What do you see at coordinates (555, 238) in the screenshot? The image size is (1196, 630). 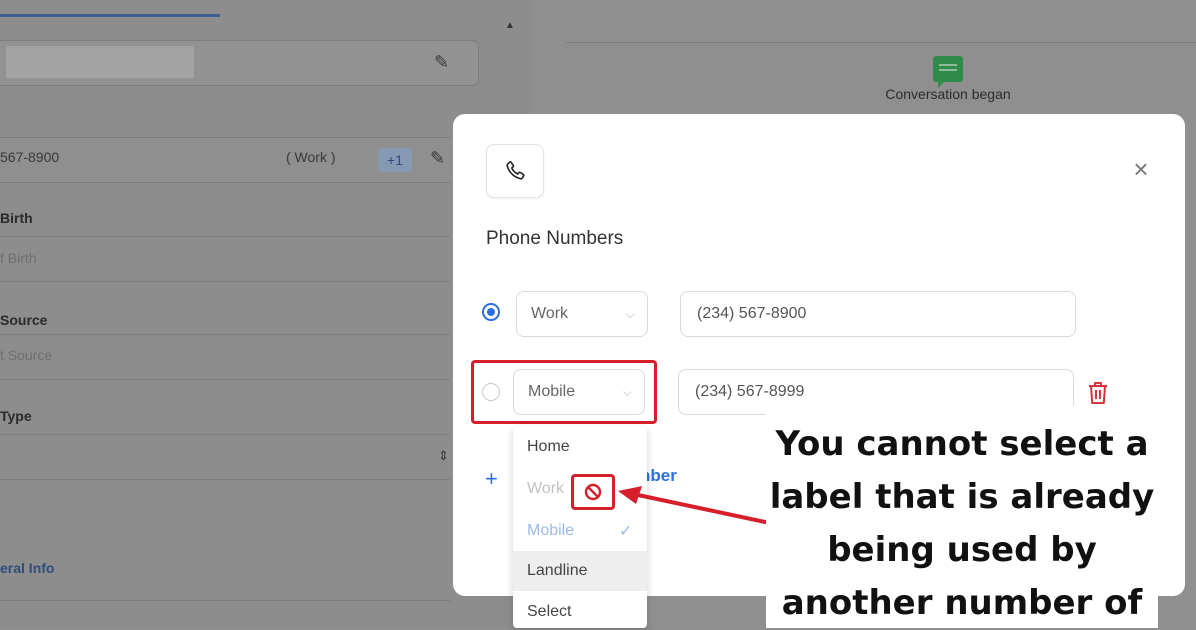 I see `modal-title: Phone Numbers` at bounding box center [555, 238].